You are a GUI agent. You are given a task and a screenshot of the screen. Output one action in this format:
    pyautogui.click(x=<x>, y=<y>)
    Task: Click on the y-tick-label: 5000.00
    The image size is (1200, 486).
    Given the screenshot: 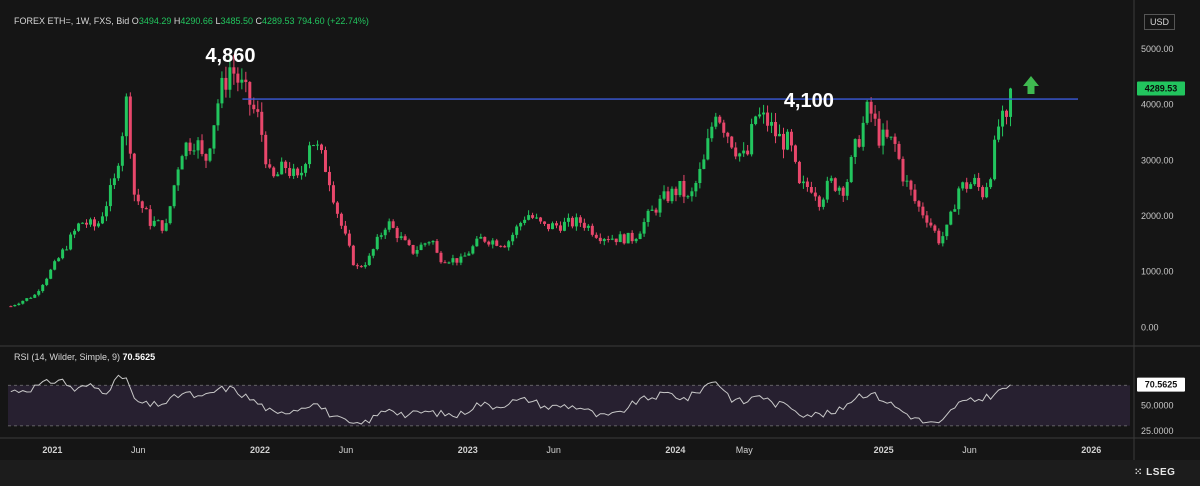 What is the action you would take?
    pyautogui.click(x=1157, y=49)
    